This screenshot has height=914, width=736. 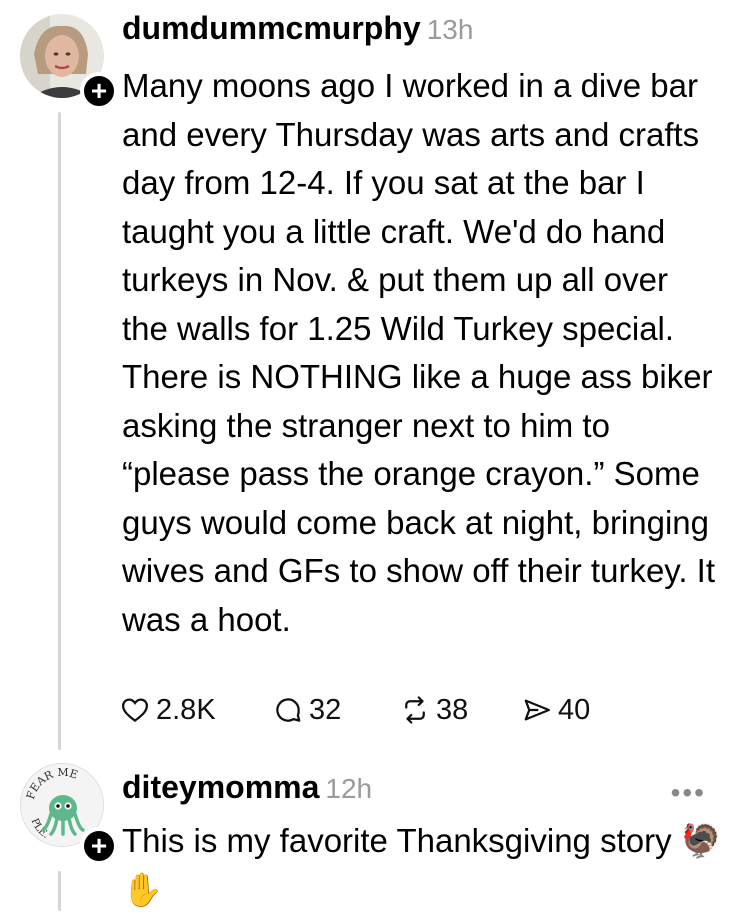 What do you see at coordinates (556, 710) in the screenshot?
I see `share-button: 40` at bounding box center [556, 710].